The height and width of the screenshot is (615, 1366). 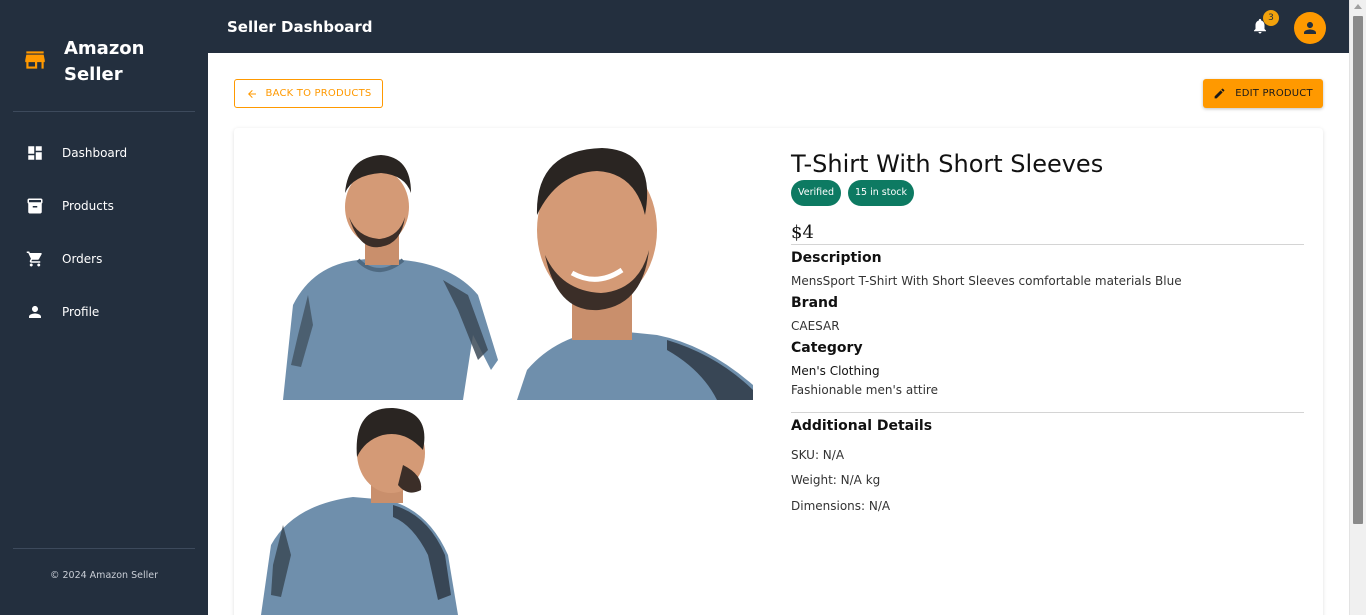 I want to click on page-title: Seller Dashboard, so click(x=300, y=27).